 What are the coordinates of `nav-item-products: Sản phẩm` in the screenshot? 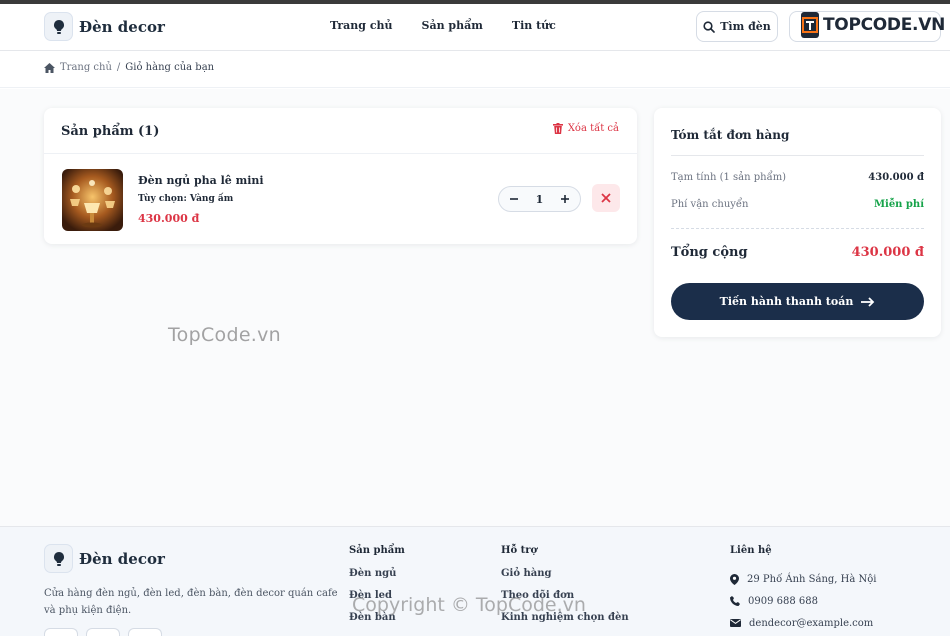 It's located at (452, 25).